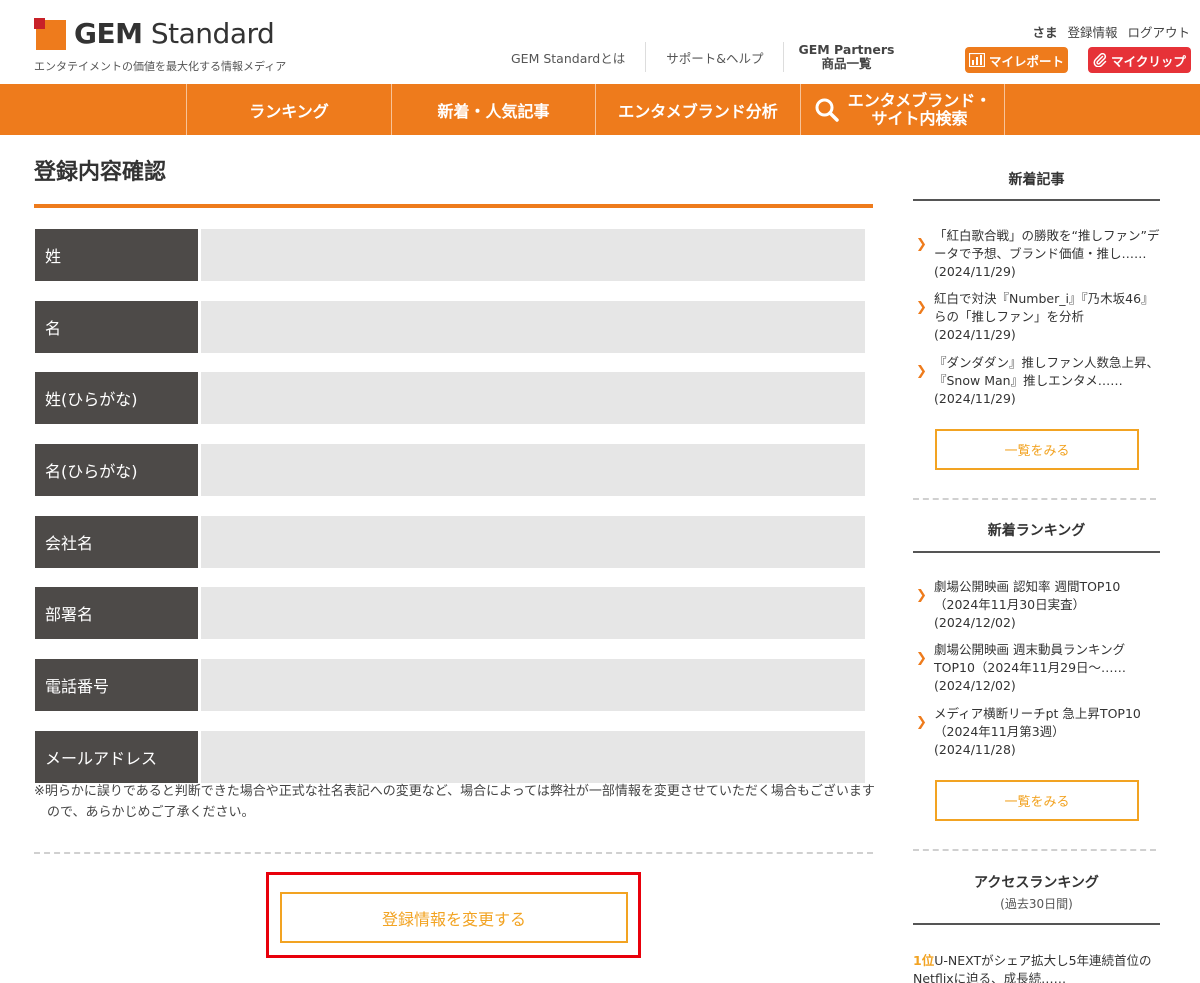 The width and height of the screenshot is (1200, 983). I want to click on section-divider, so click(453, 853).